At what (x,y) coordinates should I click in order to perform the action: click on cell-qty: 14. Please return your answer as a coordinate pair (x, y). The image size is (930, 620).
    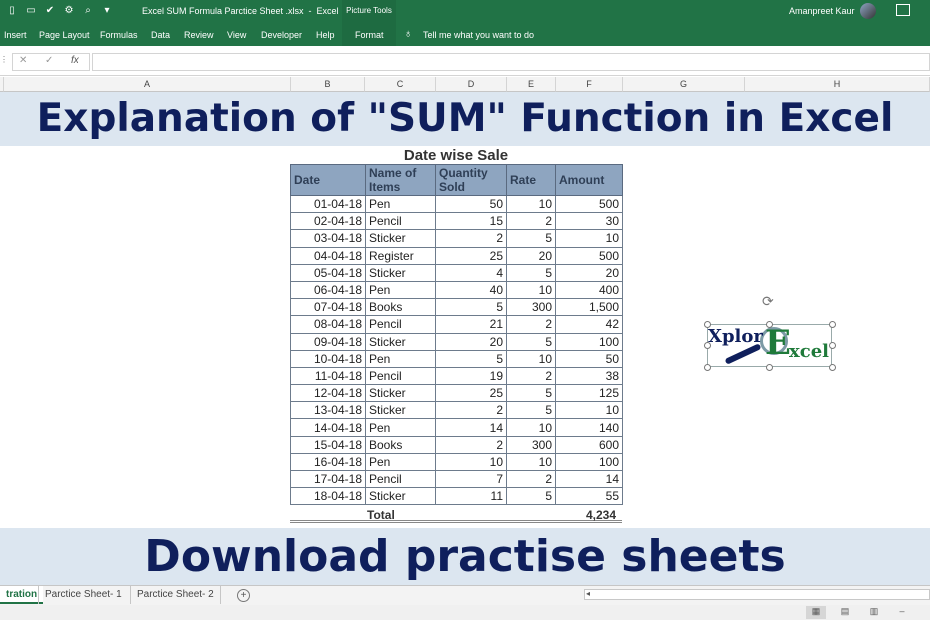
    Looking at the image, I should click on (471, 427).